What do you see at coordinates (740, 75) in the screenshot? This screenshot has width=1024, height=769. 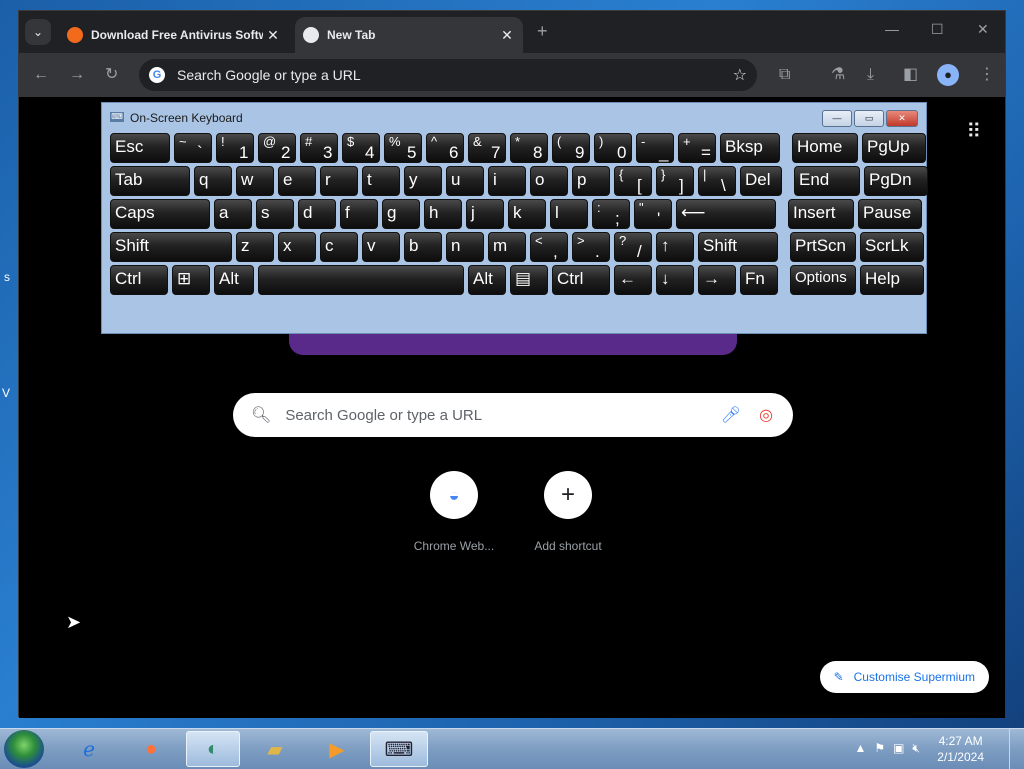 I see `bookmark-star-icon: ☆` at bounding box center [740, 75].